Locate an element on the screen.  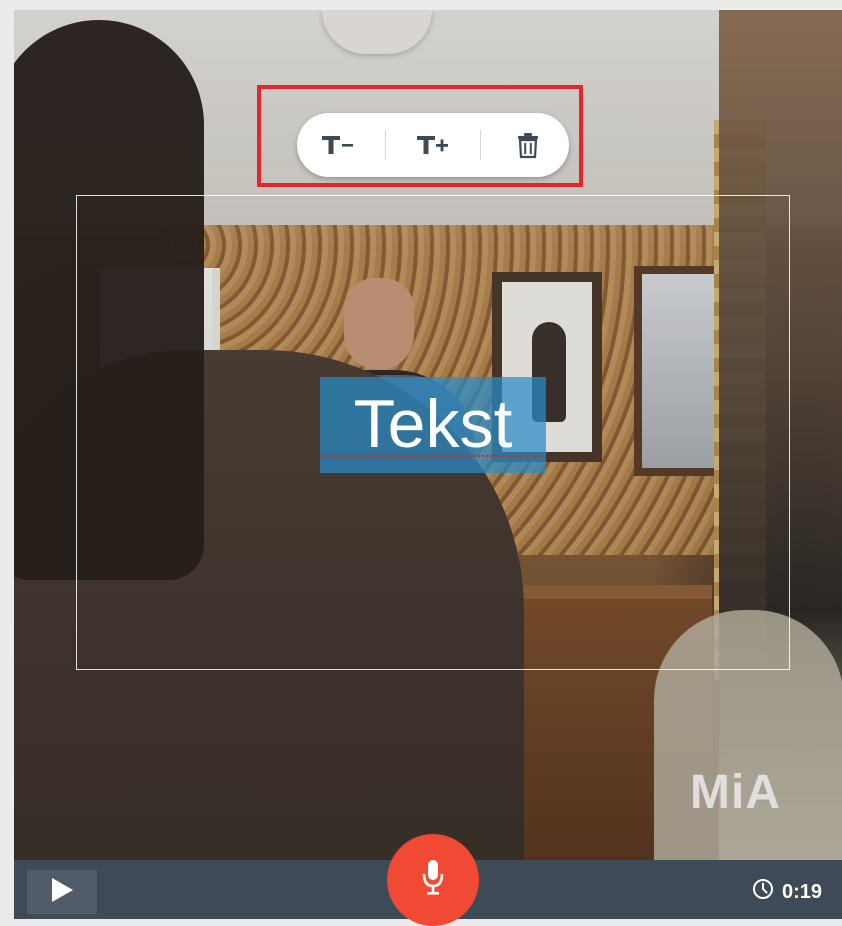
decrease-text-size-button is located at coordinates (338, 145).